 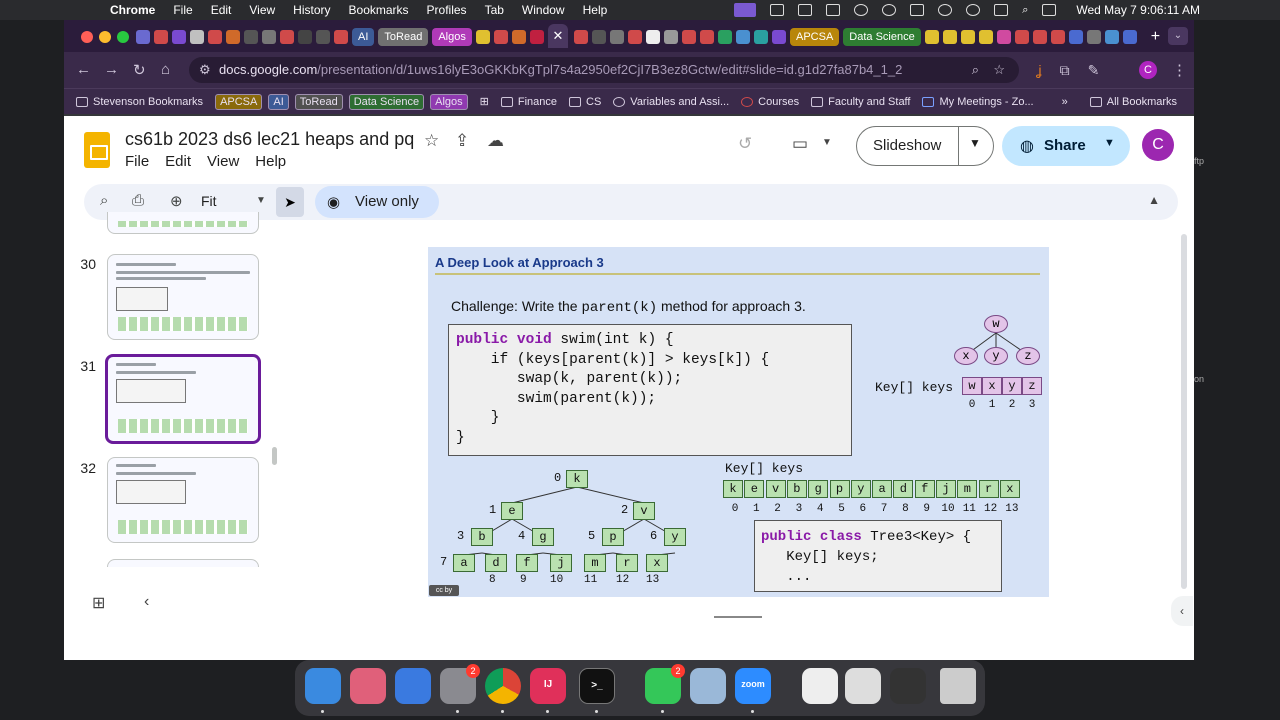 I want to click on side-panel-toggle-icon: ‹, so click(x=1182, y=611).